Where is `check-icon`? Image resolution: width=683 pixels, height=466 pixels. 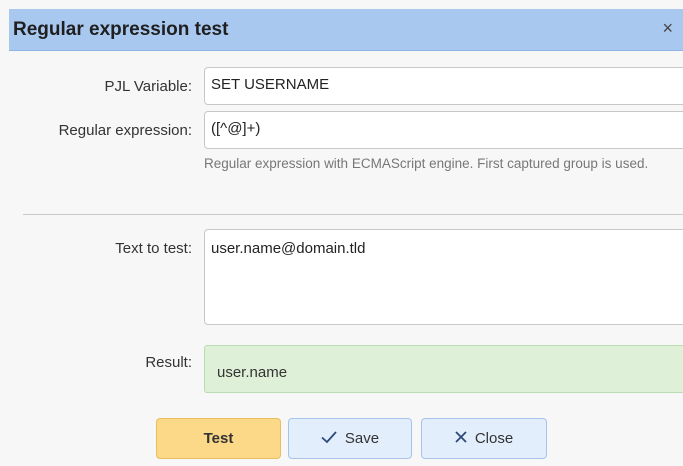
check-icon is located at coordinates (329, 438).